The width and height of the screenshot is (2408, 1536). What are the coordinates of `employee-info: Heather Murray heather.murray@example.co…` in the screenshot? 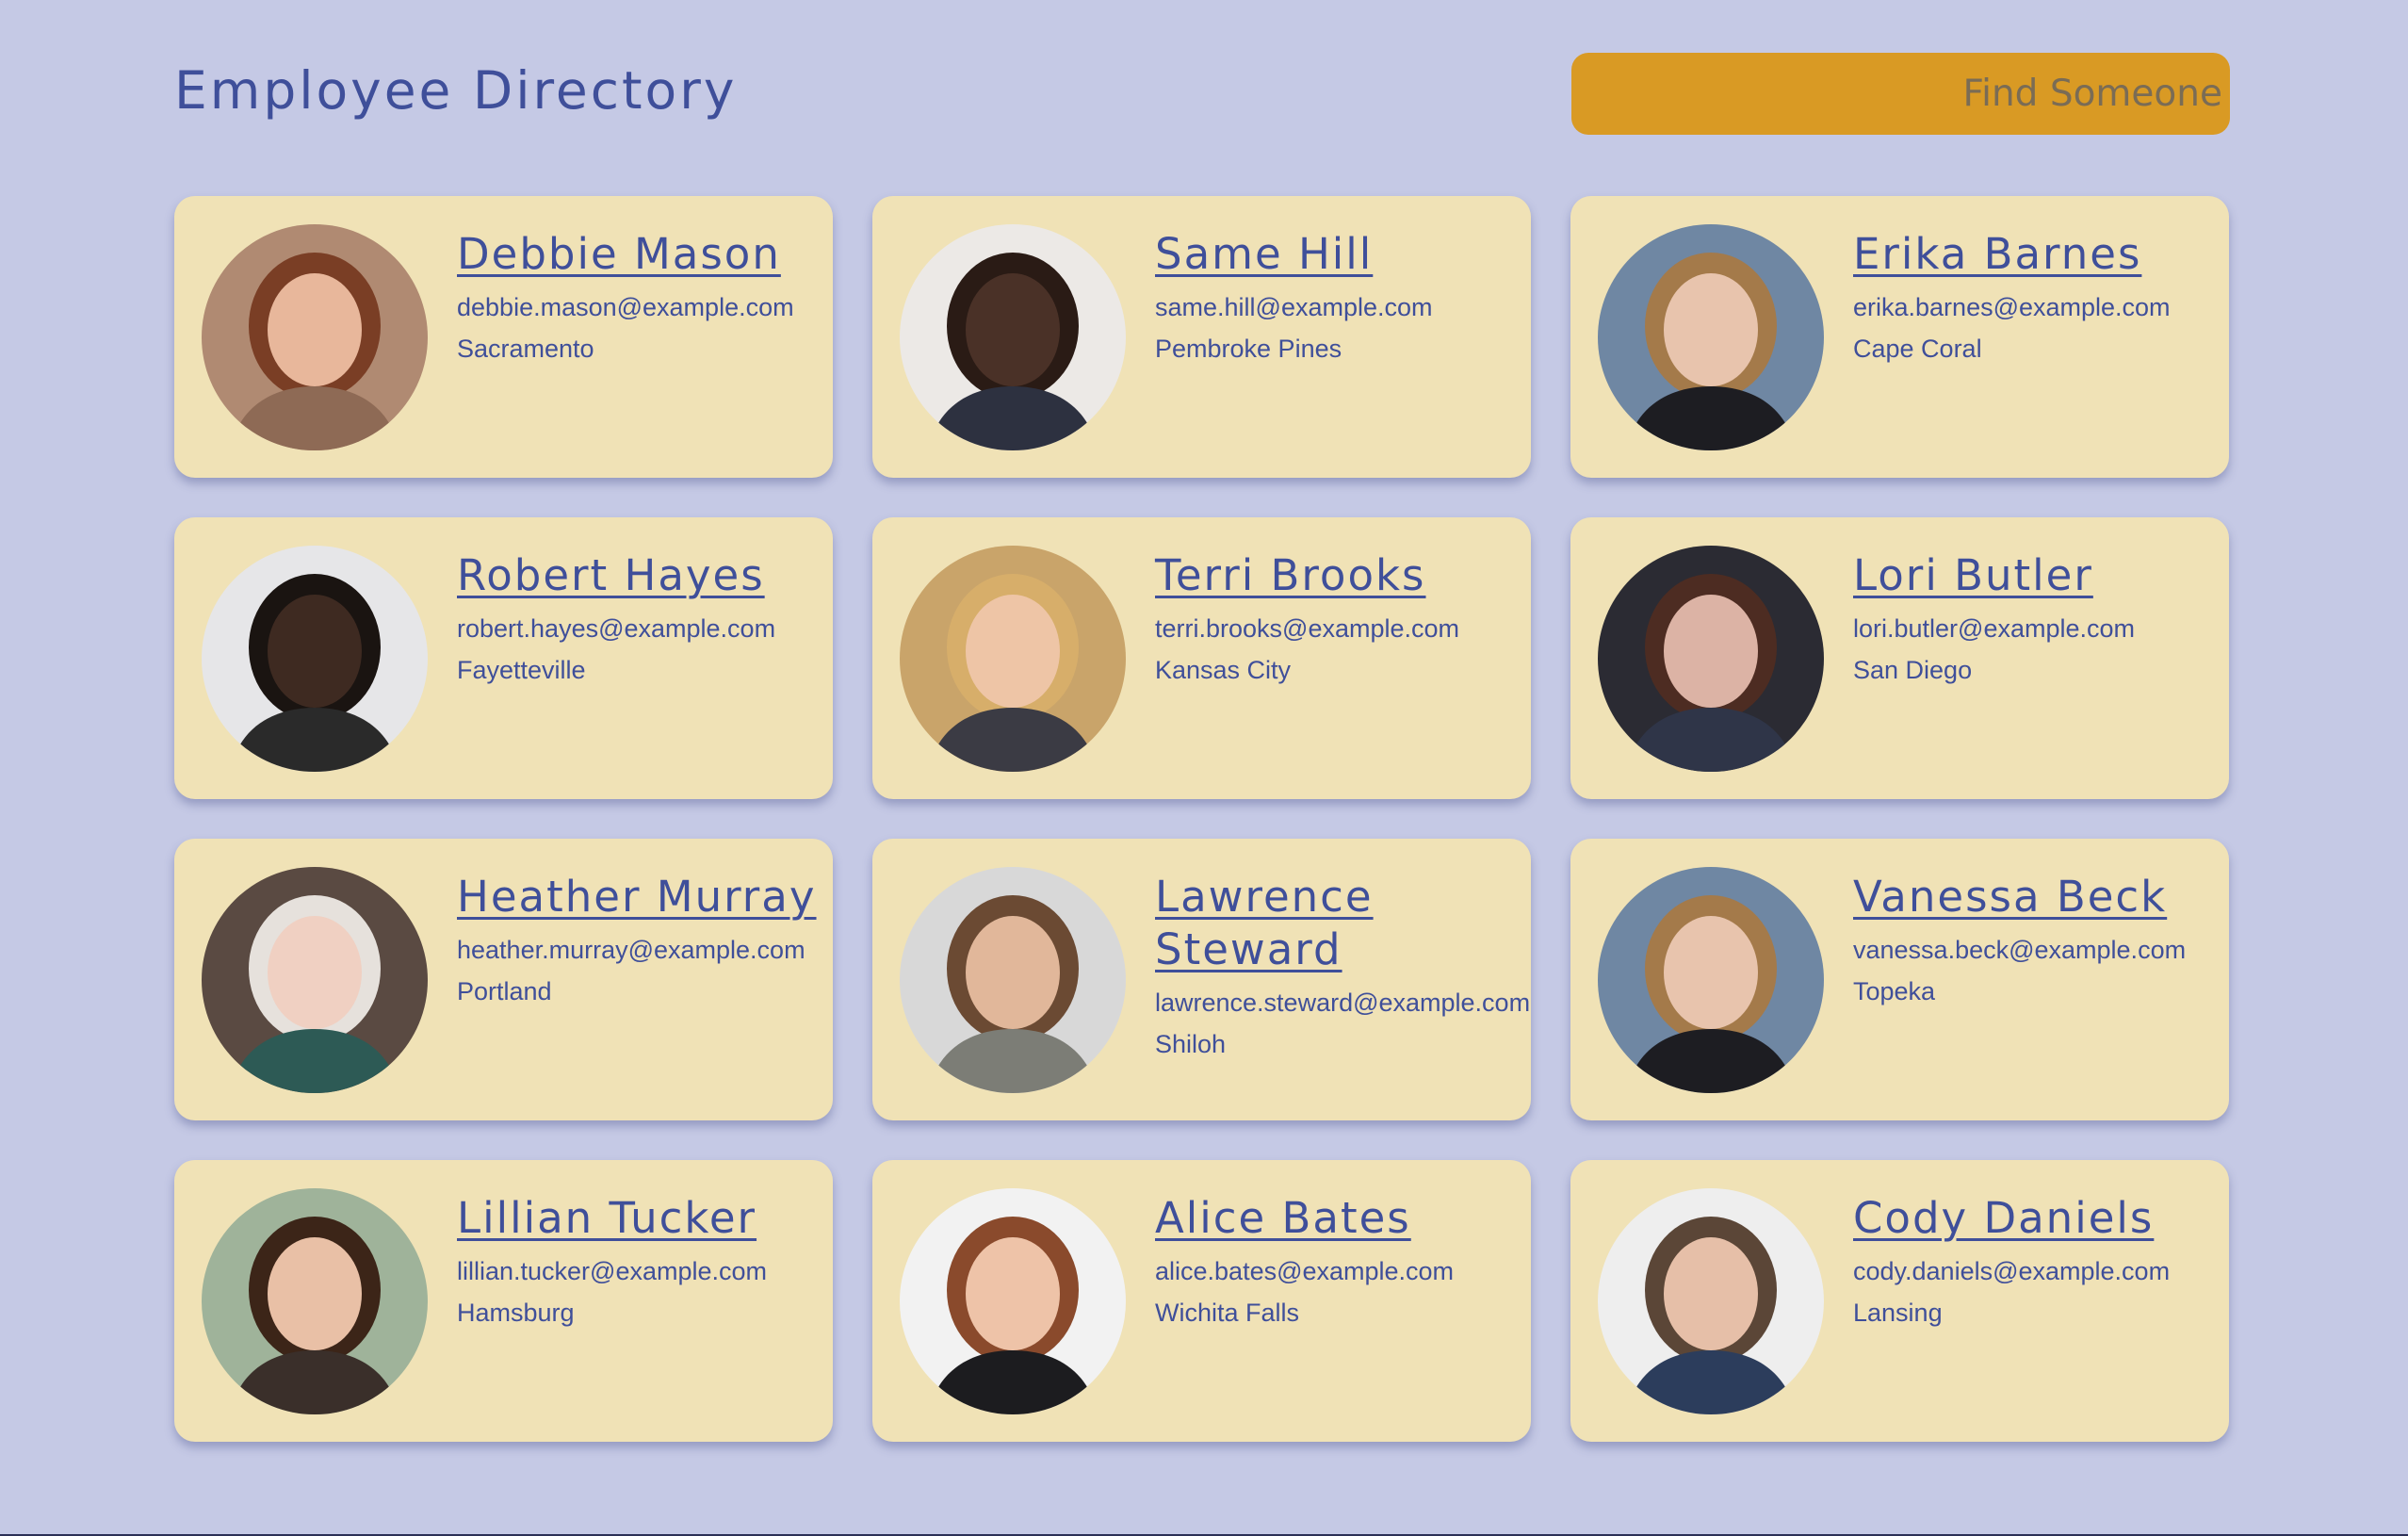 It's located at (645, 939).